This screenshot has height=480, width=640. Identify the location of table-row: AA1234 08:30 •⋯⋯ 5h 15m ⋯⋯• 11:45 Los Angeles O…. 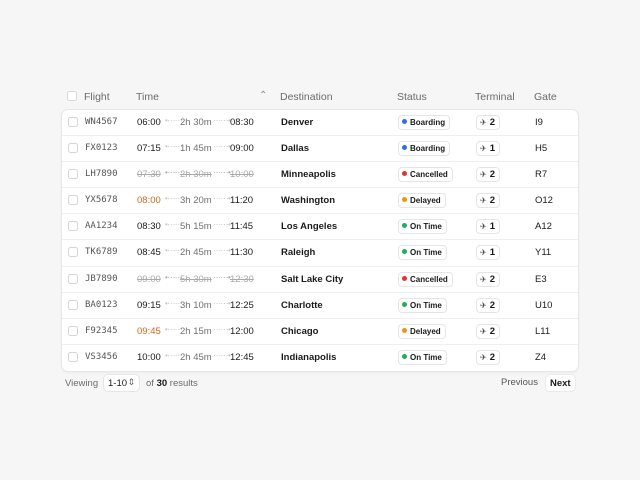
(320, 227).